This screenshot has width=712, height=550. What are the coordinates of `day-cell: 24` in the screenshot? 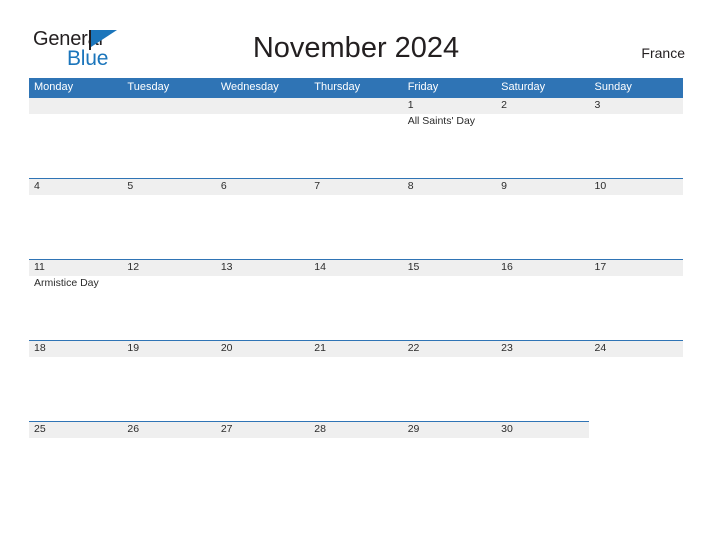 It's located at (636, 380).